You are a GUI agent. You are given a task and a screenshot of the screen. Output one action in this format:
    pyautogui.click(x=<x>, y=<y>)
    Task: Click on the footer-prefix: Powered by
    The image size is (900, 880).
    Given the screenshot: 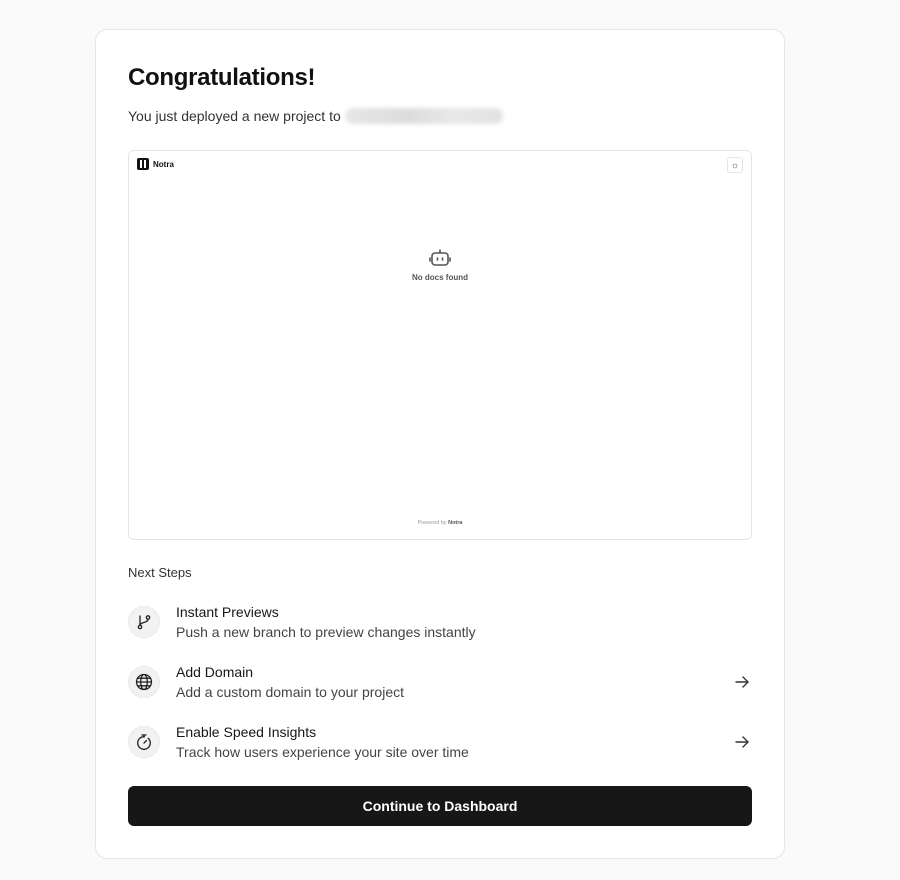 What is the action you would take?
    pyautogui.click(x=432, y=523)
    